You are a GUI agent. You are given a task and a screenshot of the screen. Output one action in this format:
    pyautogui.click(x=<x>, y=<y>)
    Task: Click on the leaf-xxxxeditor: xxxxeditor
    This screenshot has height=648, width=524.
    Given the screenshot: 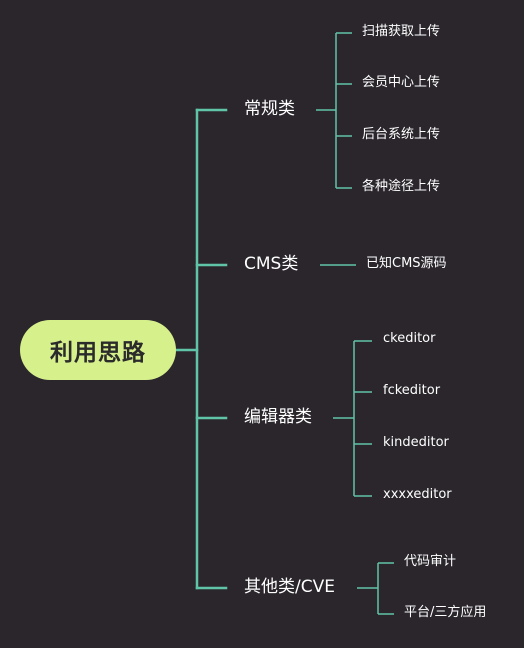 What is the action you would take?
    pyautogui.click(x=417, y=494)
    